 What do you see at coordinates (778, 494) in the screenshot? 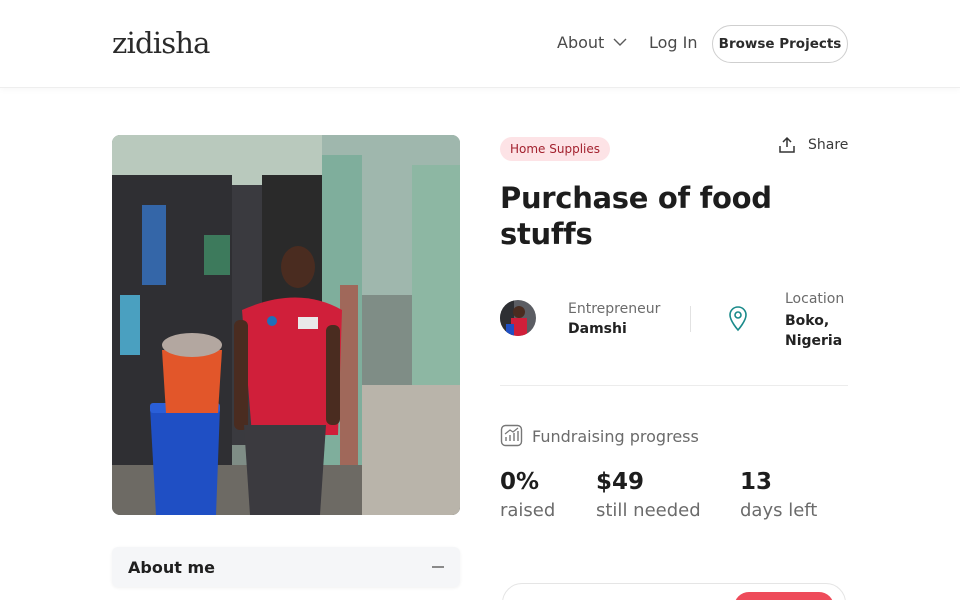
I see `stat-days: 13 days left` at bounding box center [778, 494].